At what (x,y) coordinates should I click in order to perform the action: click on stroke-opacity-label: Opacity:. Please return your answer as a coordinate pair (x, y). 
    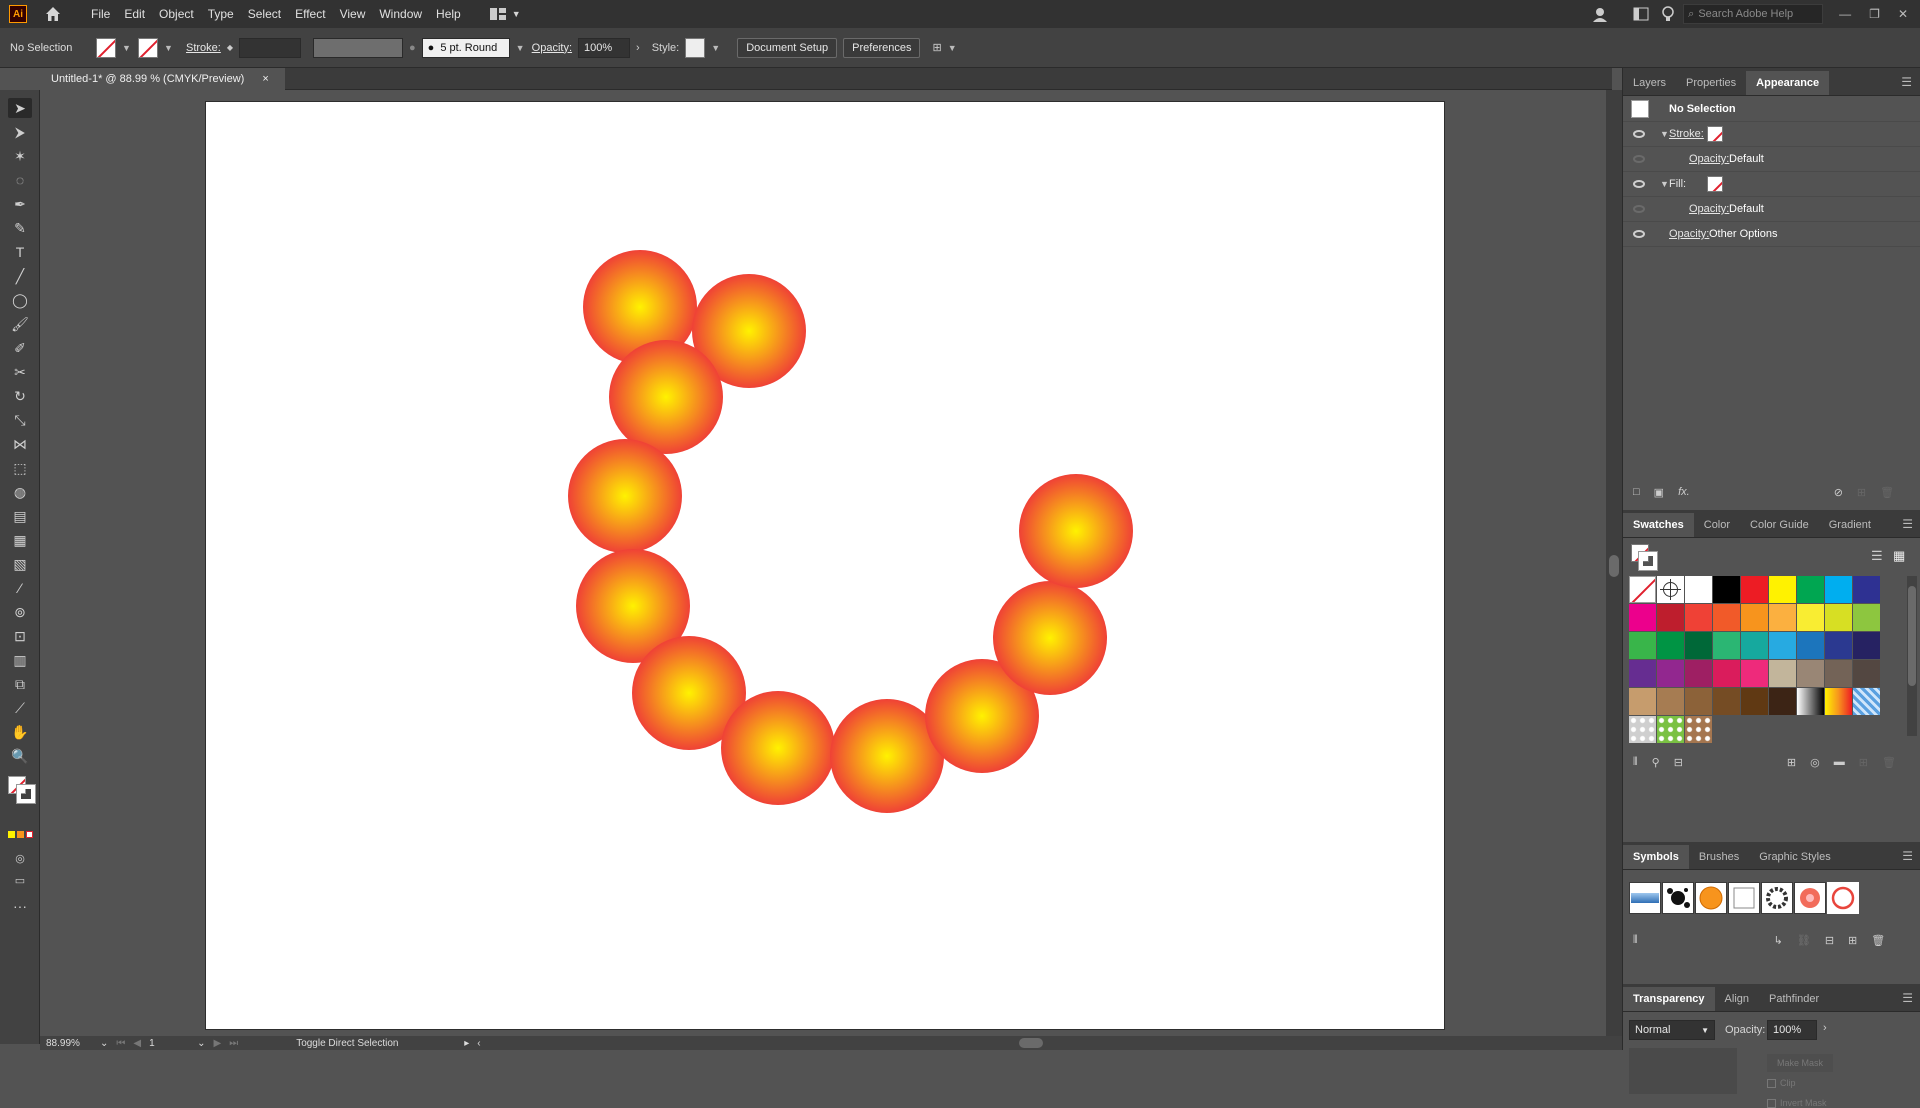
    Looking at the image, I should click on (1709, 159).